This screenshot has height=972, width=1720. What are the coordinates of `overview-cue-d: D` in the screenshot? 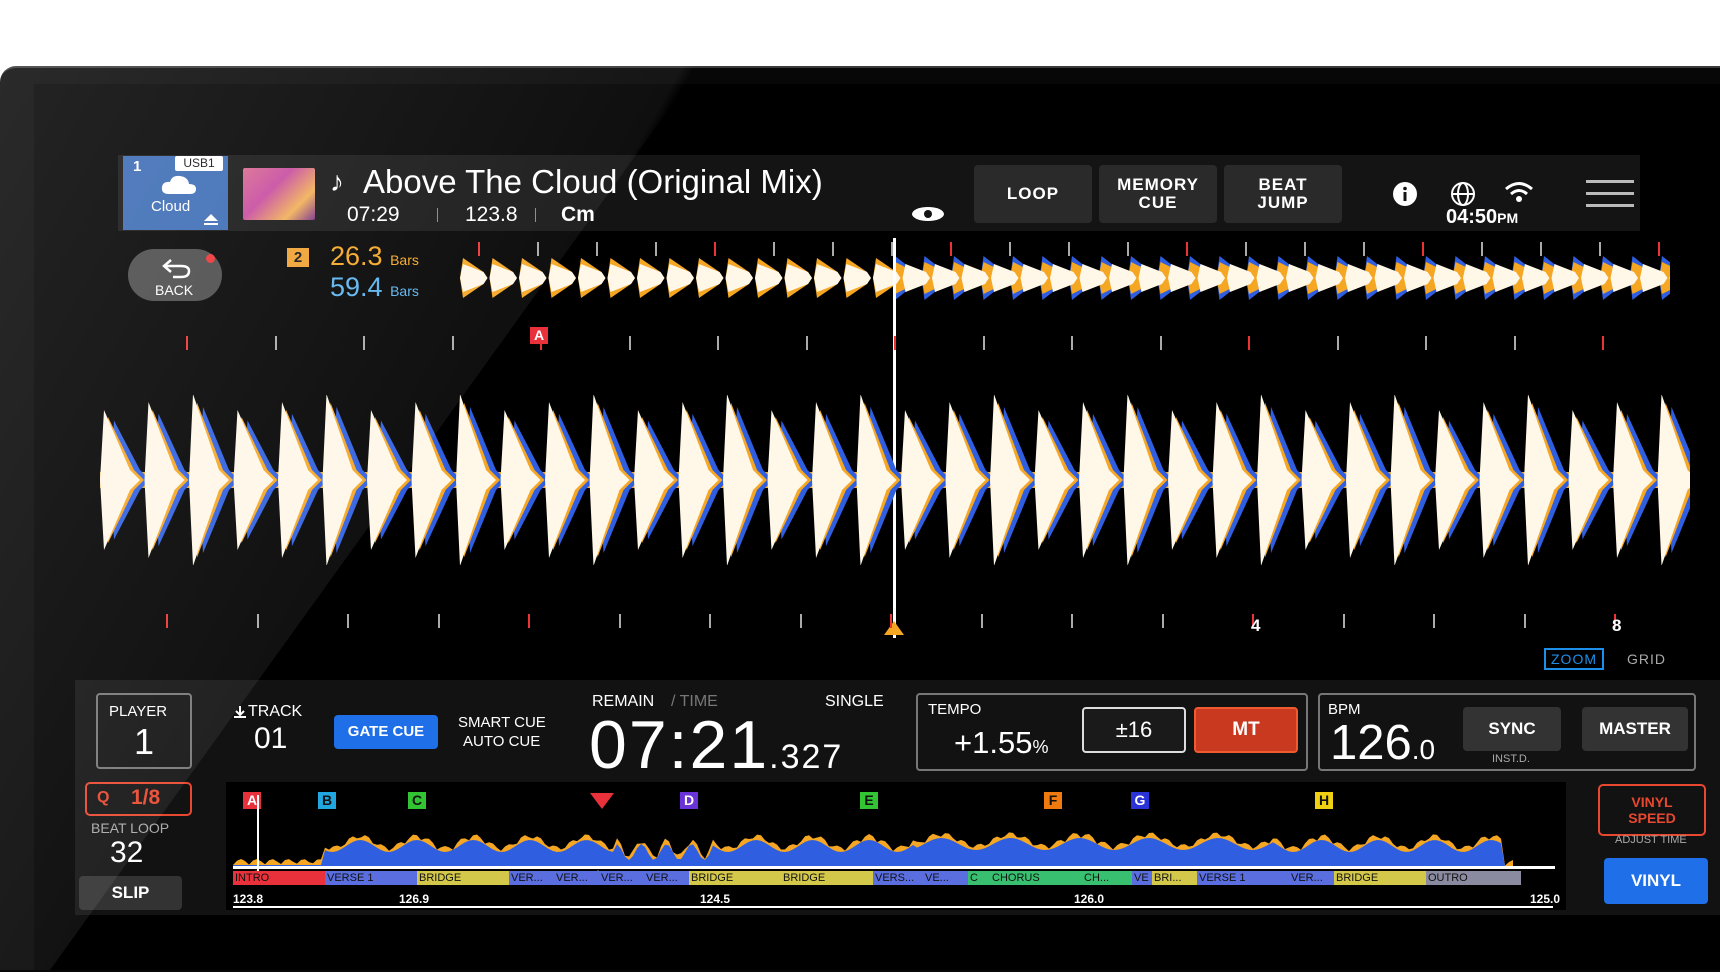 It's located at (689, 800).